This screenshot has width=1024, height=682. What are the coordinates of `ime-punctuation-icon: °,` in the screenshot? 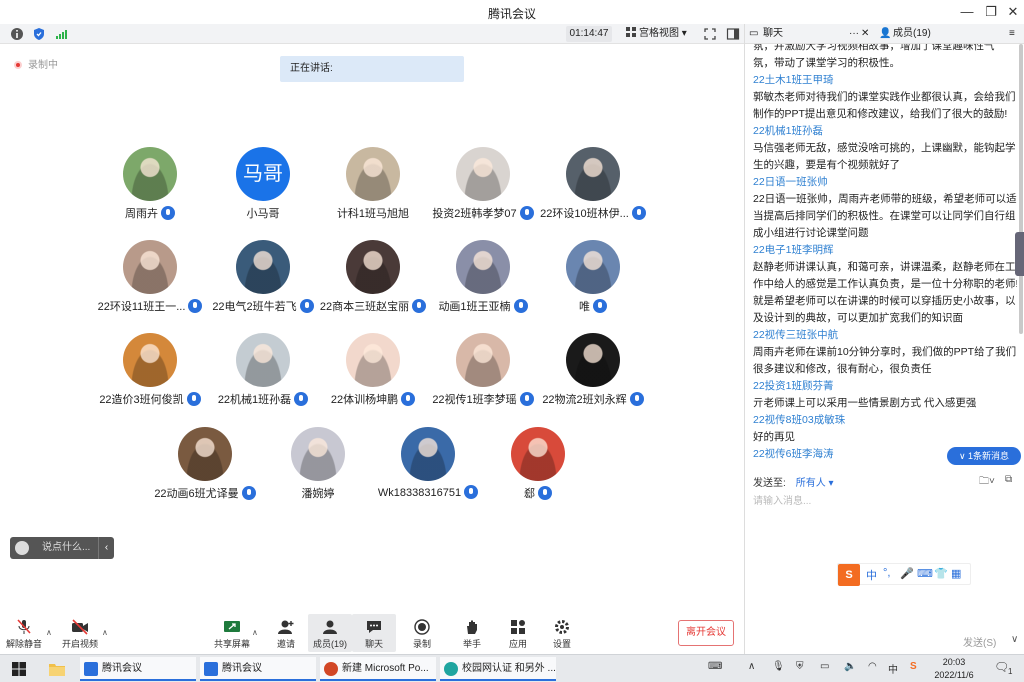 It's located at (886, 573).